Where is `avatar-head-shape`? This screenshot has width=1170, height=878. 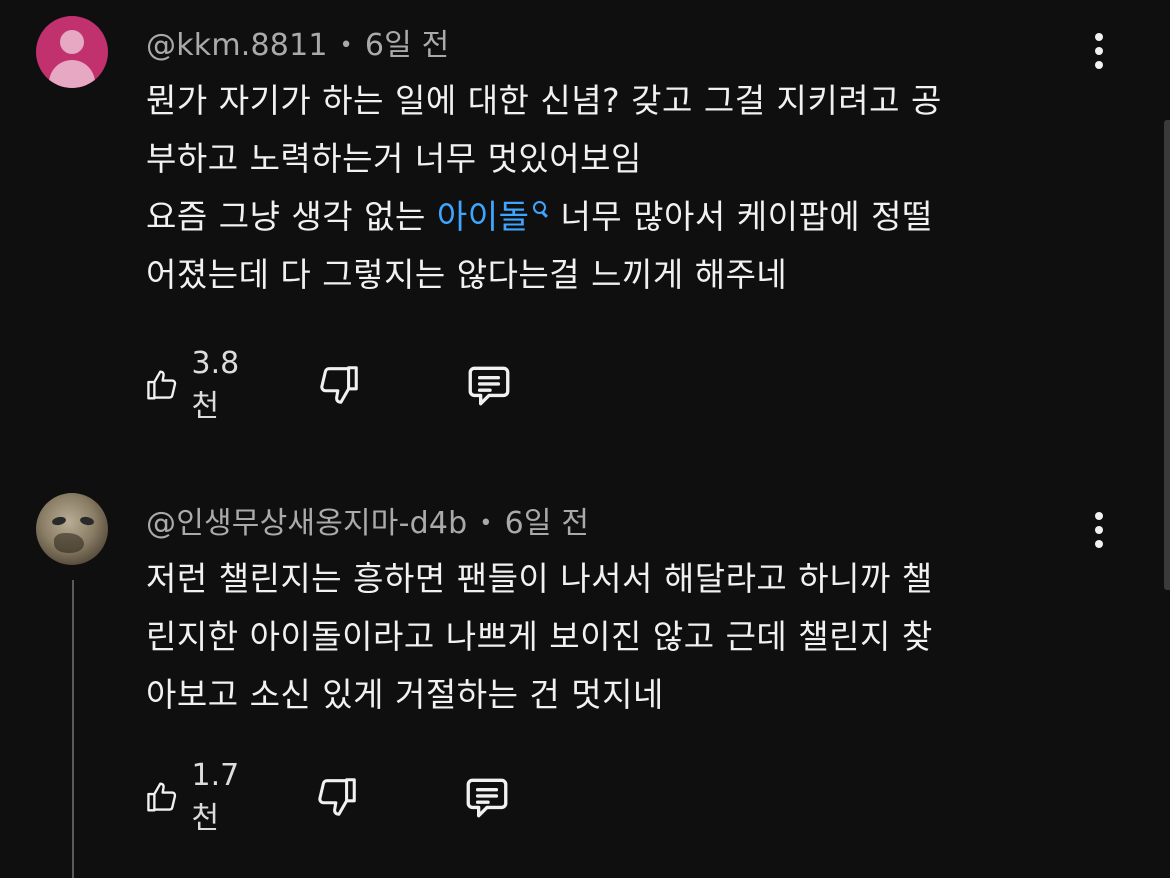 avatar-head-shape is located at coordinates (72, 42).